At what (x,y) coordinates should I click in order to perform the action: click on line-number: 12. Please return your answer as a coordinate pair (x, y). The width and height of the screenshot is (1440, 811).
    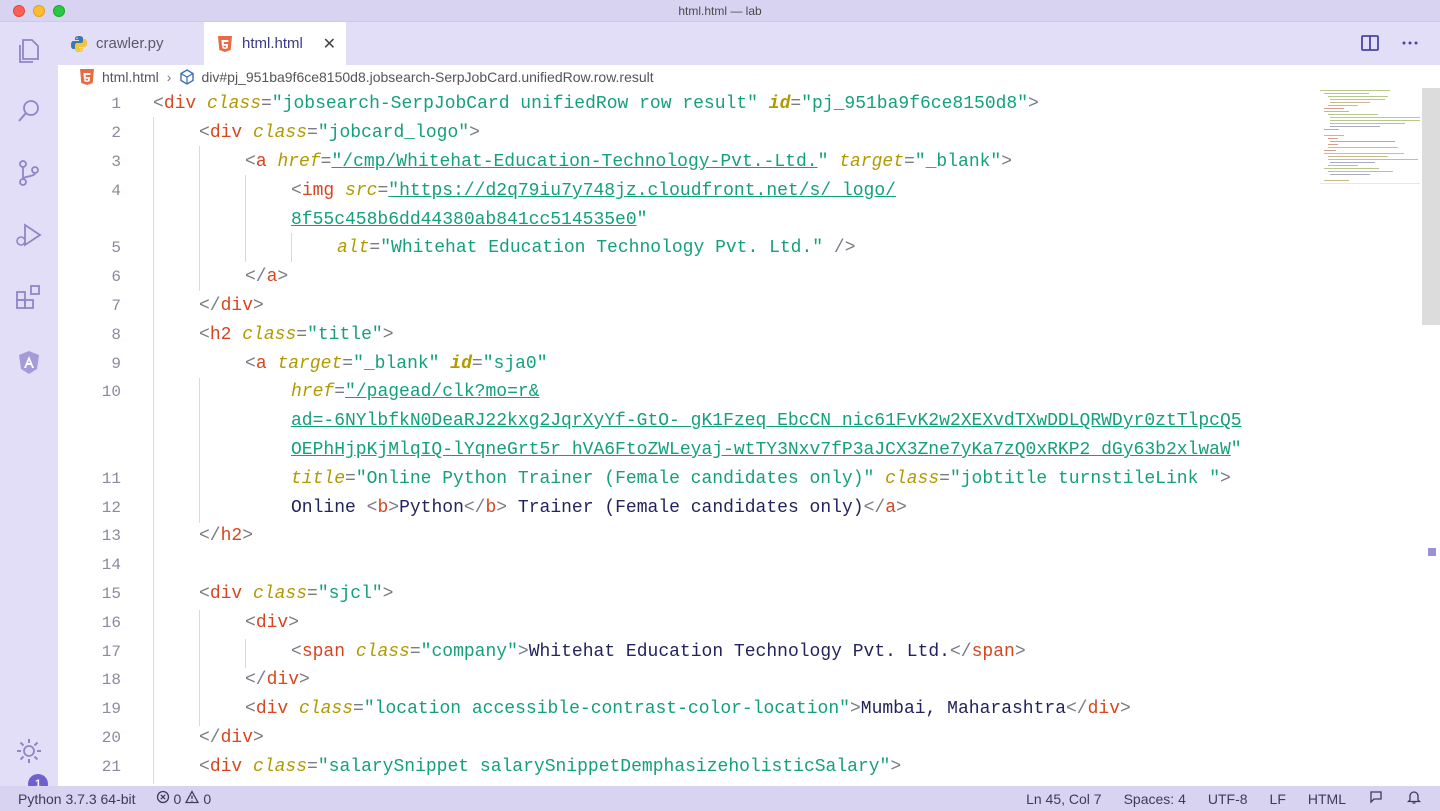
    Looking at the image, I should click on (111, 508).